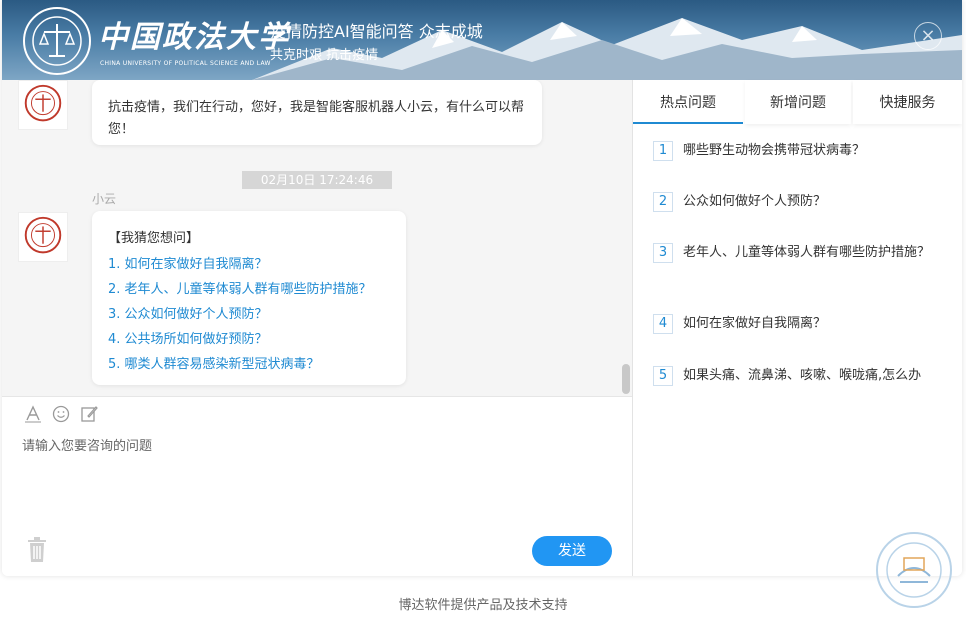 This screenshot has width=966, height=622. Describe the element at coordinates (317, 112) in the screenshot. I see `greeting-message: 抗击疫情，我们在行动，您好，我是智能客服机器人小云，有什么可以帮您！` at that location.